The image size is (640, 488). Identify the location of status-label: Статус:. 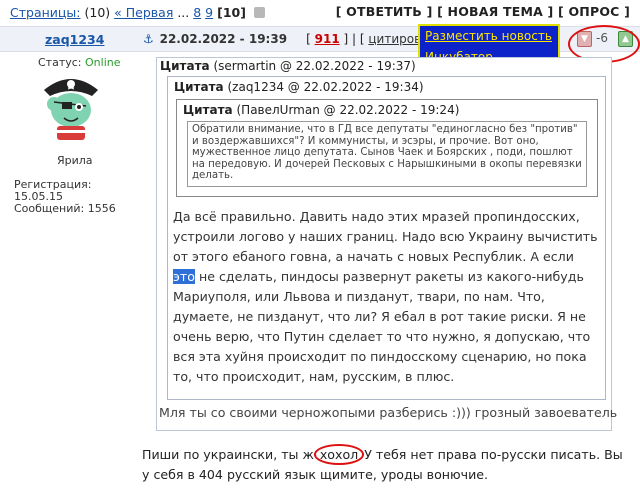
(60, 62).